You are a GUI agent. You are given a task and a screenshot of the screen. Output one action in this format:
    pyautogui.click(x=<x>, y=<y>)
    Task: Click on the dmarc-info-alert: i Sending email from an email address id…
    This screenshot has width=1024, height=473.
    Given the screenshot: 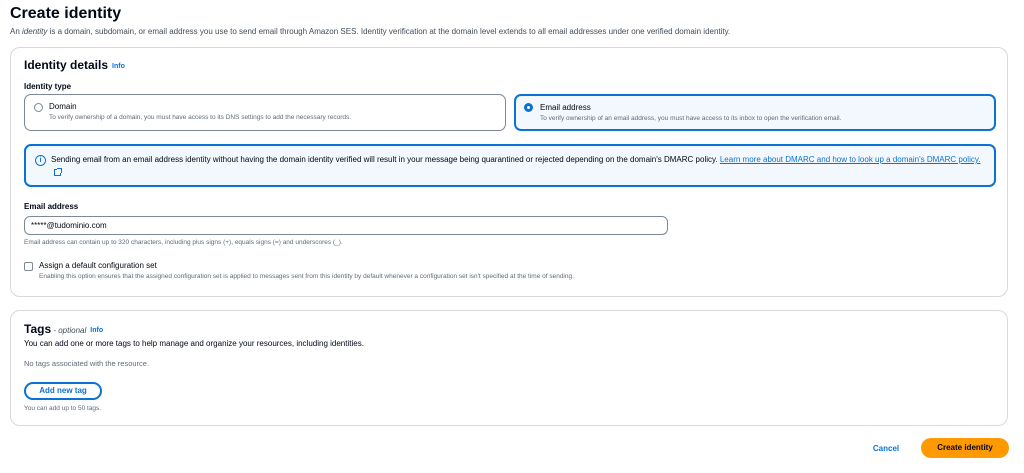 What is the action you would take?
    pyautogui.click(x=510, y=165)
    